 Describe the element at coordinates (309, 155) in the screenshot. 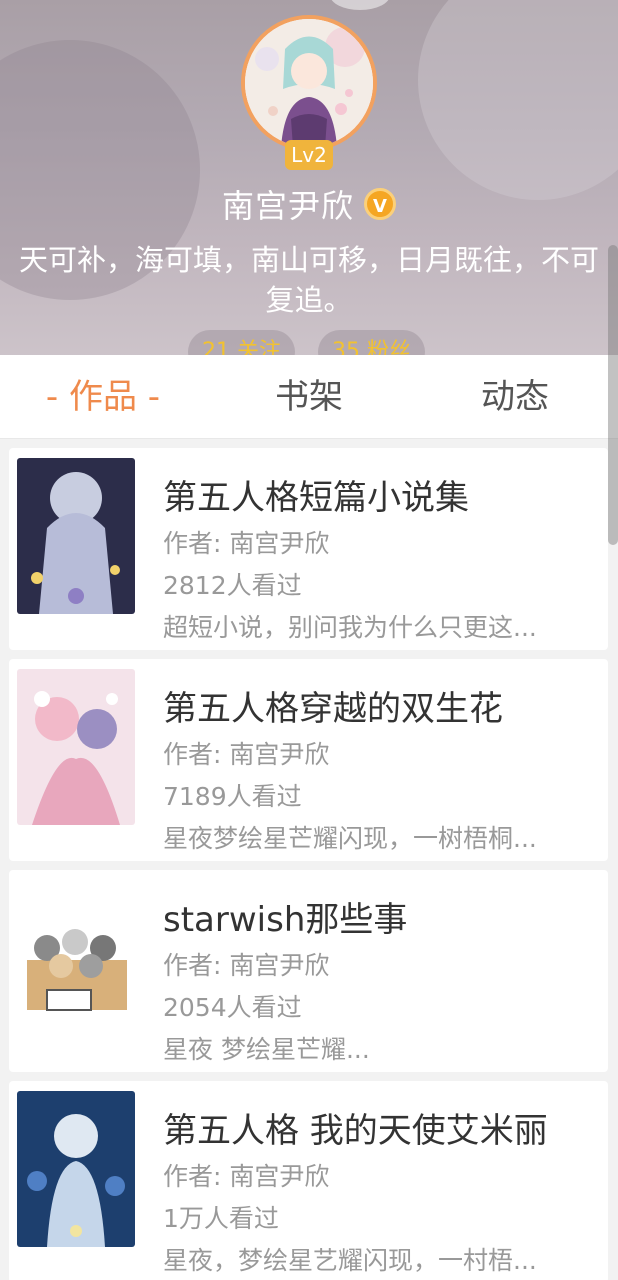

I see `level-badge: Lv2` at that location.